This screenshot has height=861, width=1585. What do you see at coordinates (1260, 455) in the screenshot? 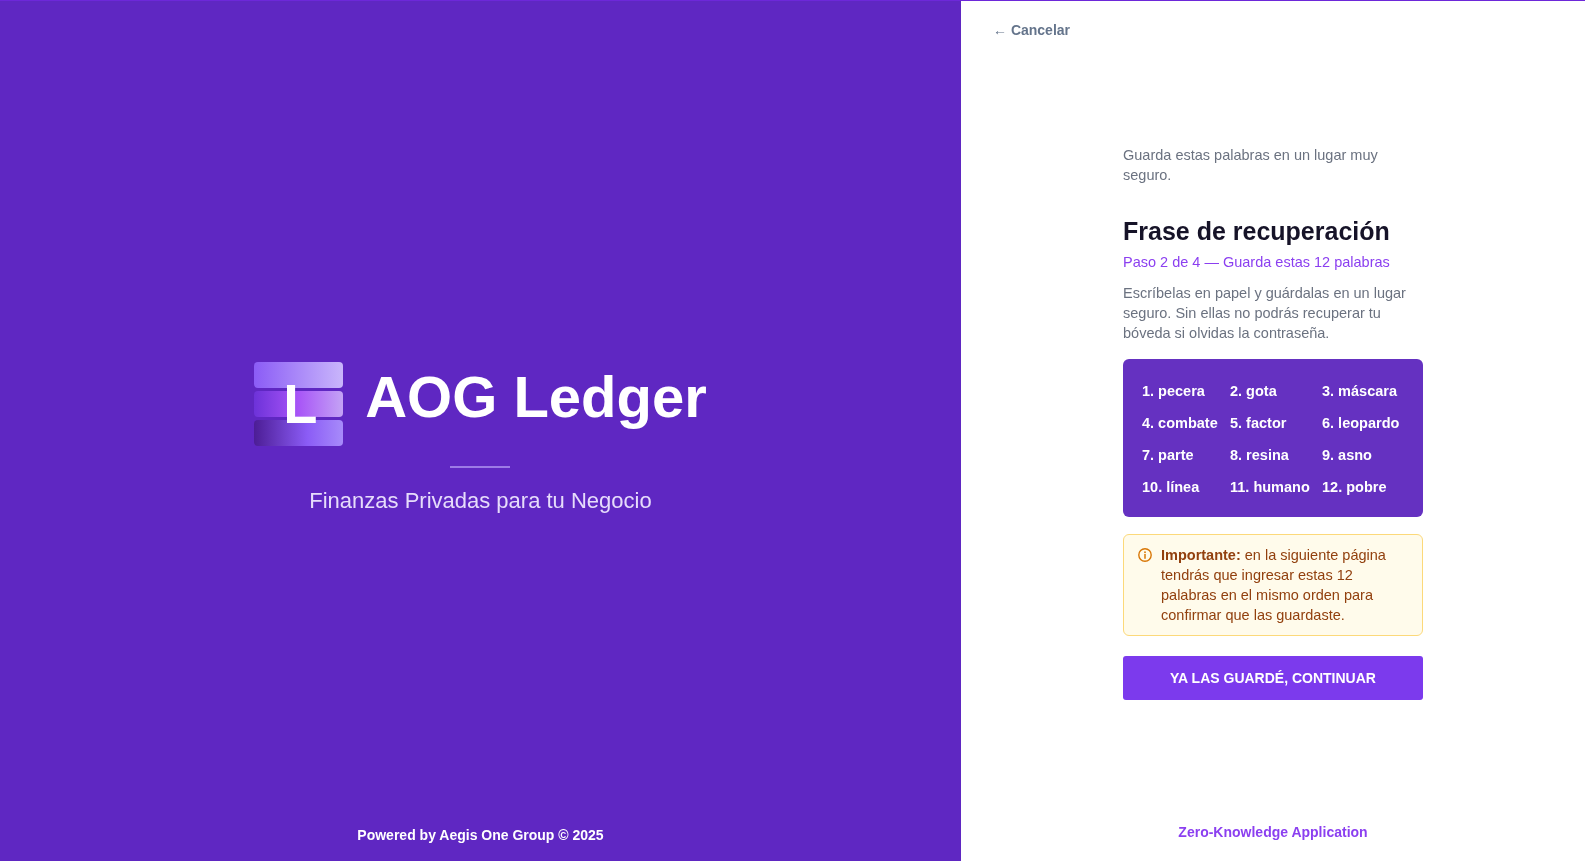
I see `recovery-word: 8. resina` at bounding box center [1260, 455].